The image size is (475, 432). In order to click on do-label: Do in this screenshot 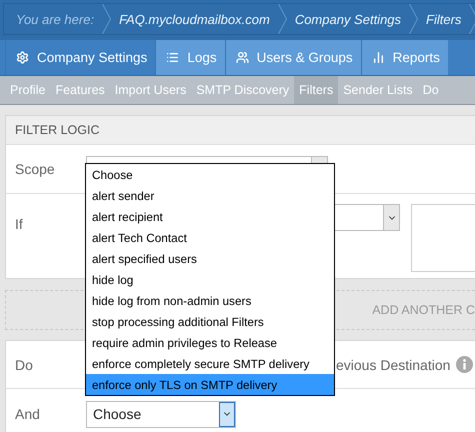, I will do `click(24, 364)`.